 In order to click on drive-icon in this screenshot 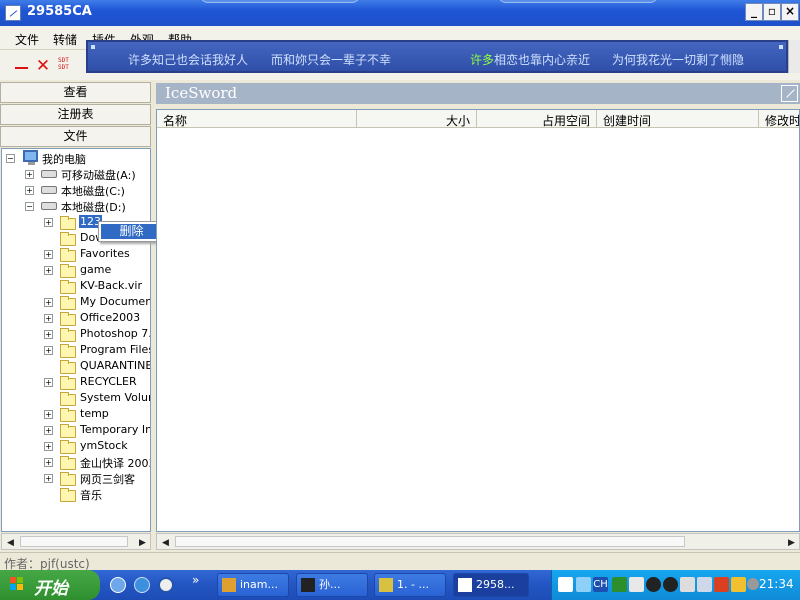, I will do `click(49, 174)`.